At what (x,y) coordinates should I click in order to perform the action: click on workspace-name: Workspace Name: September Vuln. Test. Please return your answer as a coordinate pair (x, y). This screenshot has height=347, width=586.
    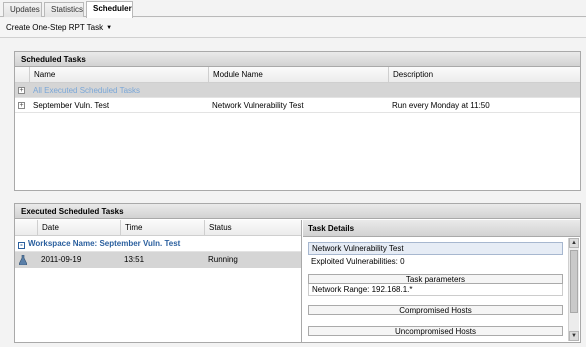
    Looking at the image, I should click on (104, 243).